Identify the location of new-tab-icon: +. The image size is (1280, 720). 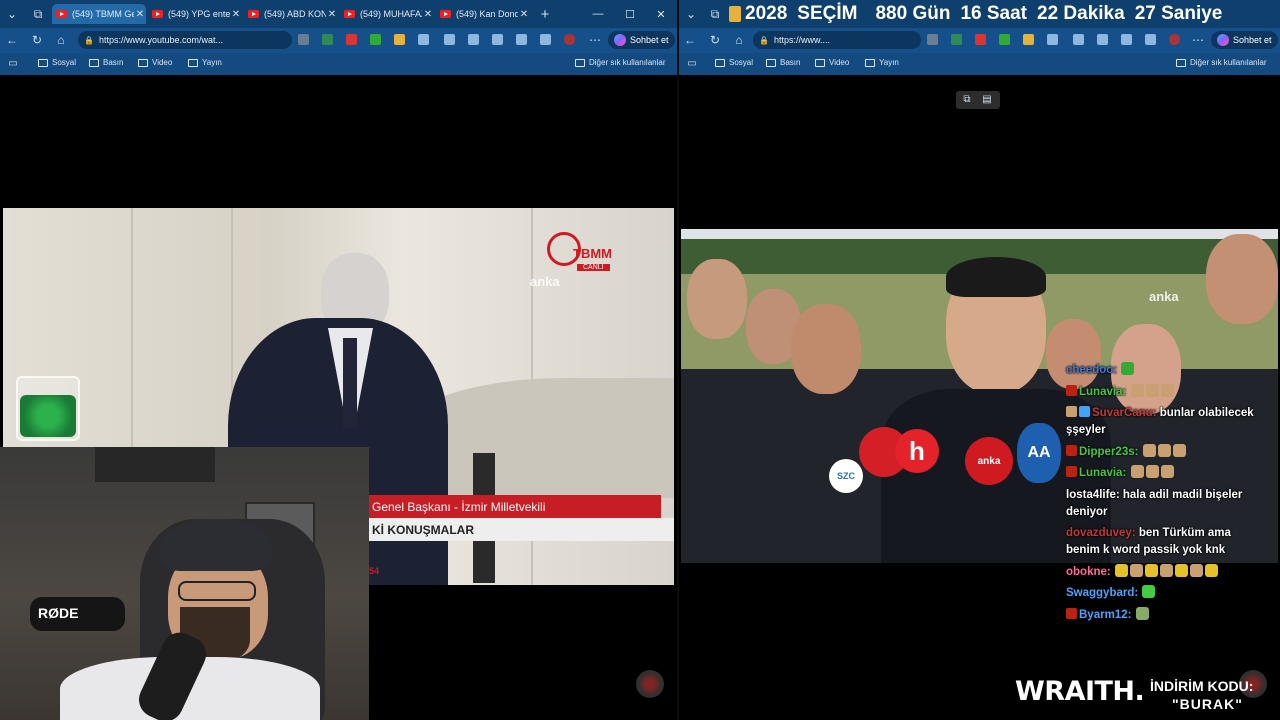
(545, 14).